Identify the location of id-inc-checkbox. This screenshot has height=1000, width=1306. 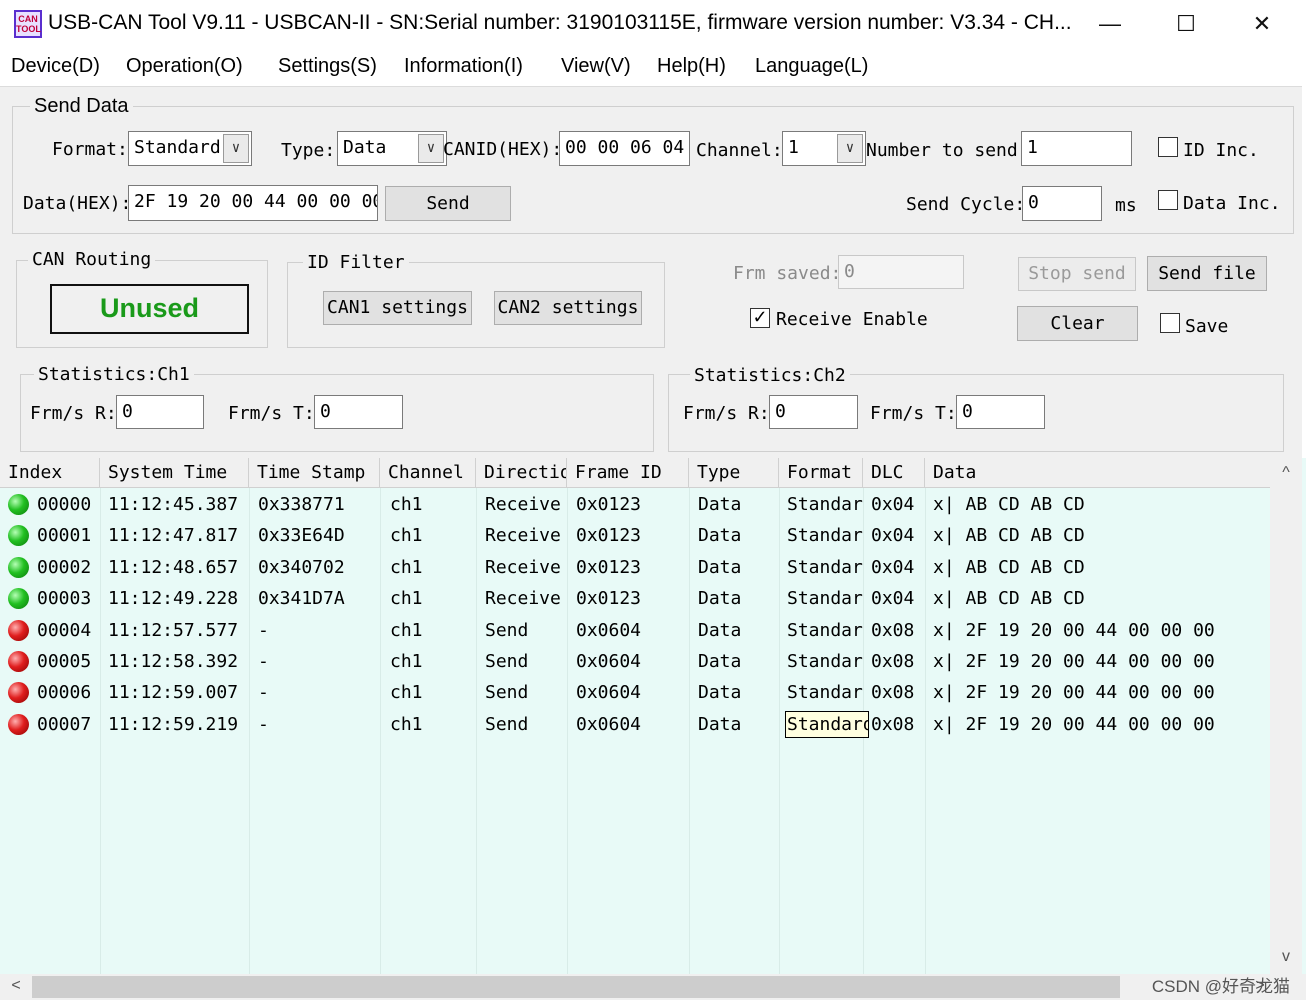
(1168, 147).